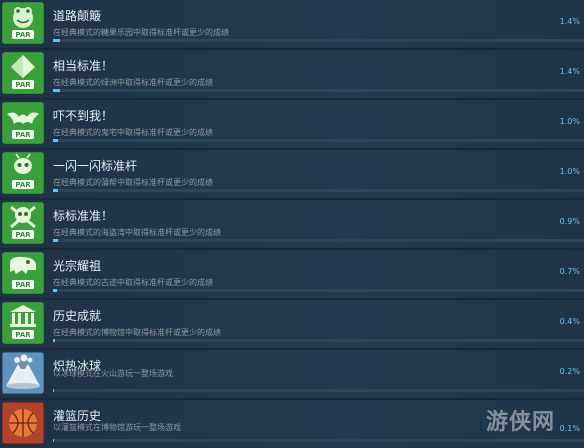  What do you see at coordinates (569, 428) in the screenshot?
I see `achievement-percent: 0.1%` at bounding box center [569, 428].